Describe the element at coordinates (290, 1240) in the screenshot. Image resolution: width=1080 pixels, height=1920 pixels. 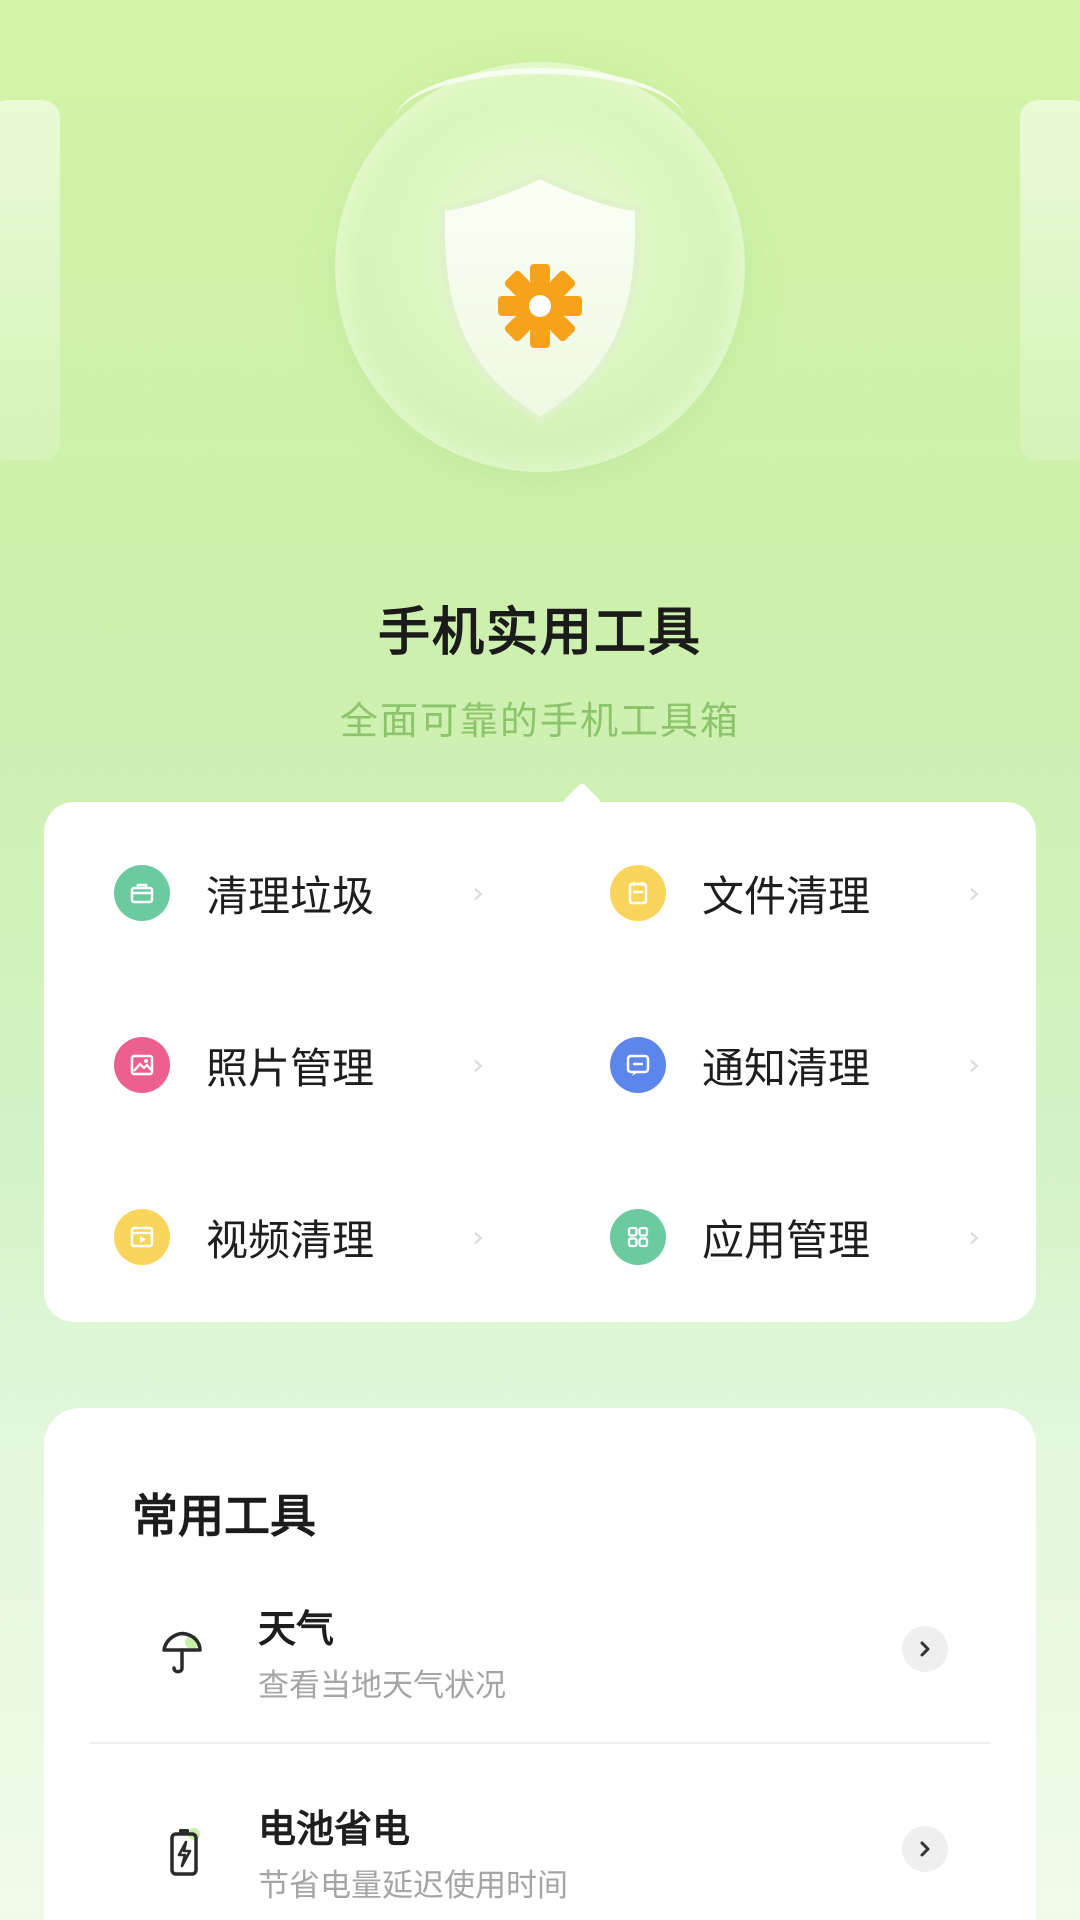
I see `feature-label: 视频清理` at that location.